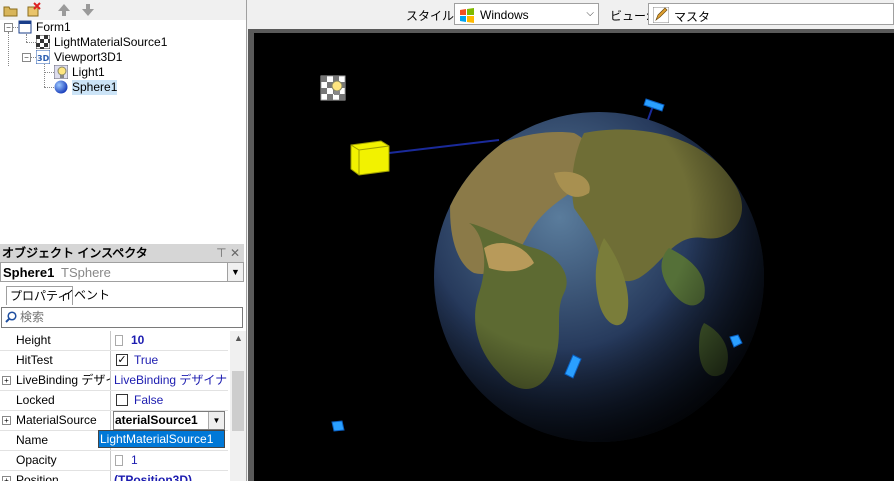 This screenshot has width=894, height=481. What do you see at coordinates (238, 338) in the screenshot?
I see `scroll-up-icon: ▲` at bounding box center [238, 338].